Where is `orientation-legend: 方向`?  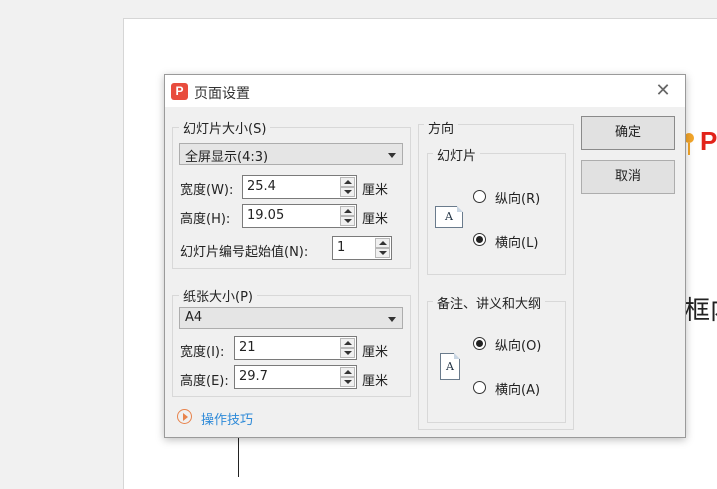
orientation-legend: 方向 is located at coordinates (441, 127).